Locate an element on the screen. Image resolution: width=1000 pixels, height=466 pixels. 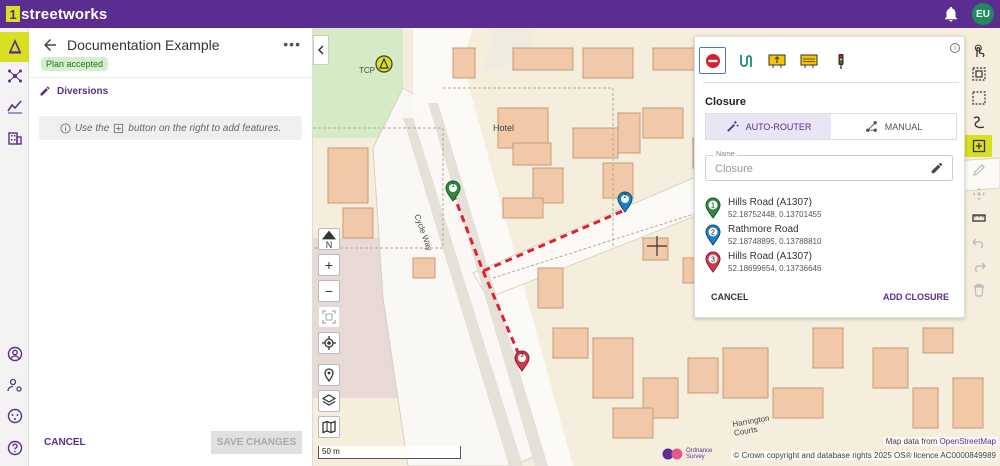
measure-button is located at coordinates (978, 218).